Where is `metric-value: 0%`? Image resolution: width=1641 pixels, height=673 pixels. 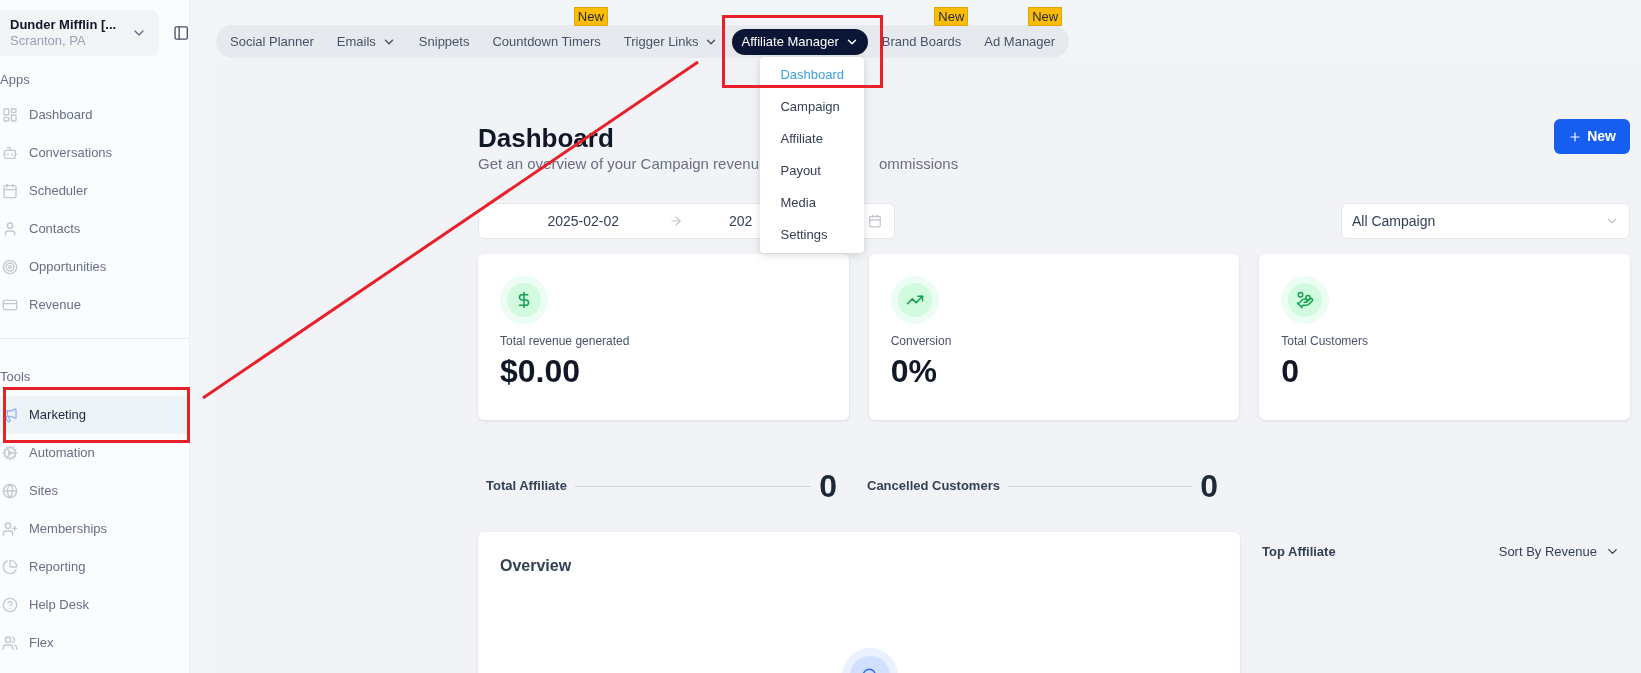 metric-value: 0% is located at coordinates (914, 371).